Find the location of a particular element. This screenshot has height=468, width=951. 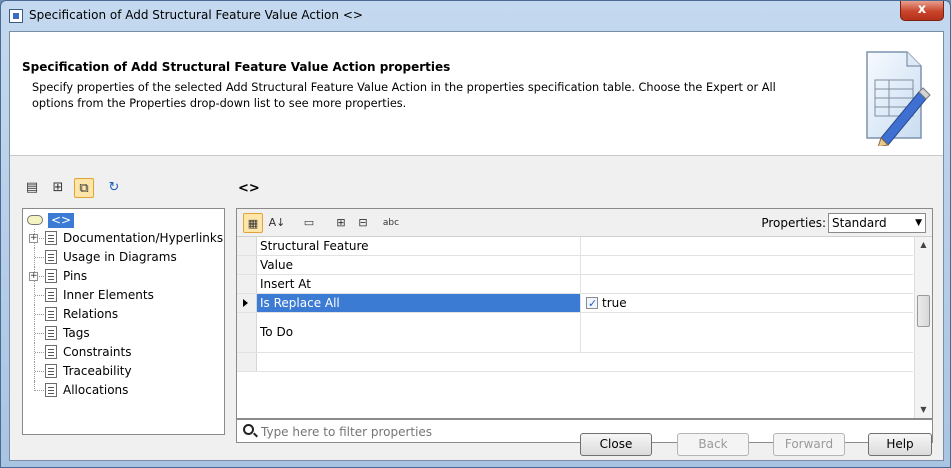

scroll-down-icon: ▼ is located at coordinates (923, 410).